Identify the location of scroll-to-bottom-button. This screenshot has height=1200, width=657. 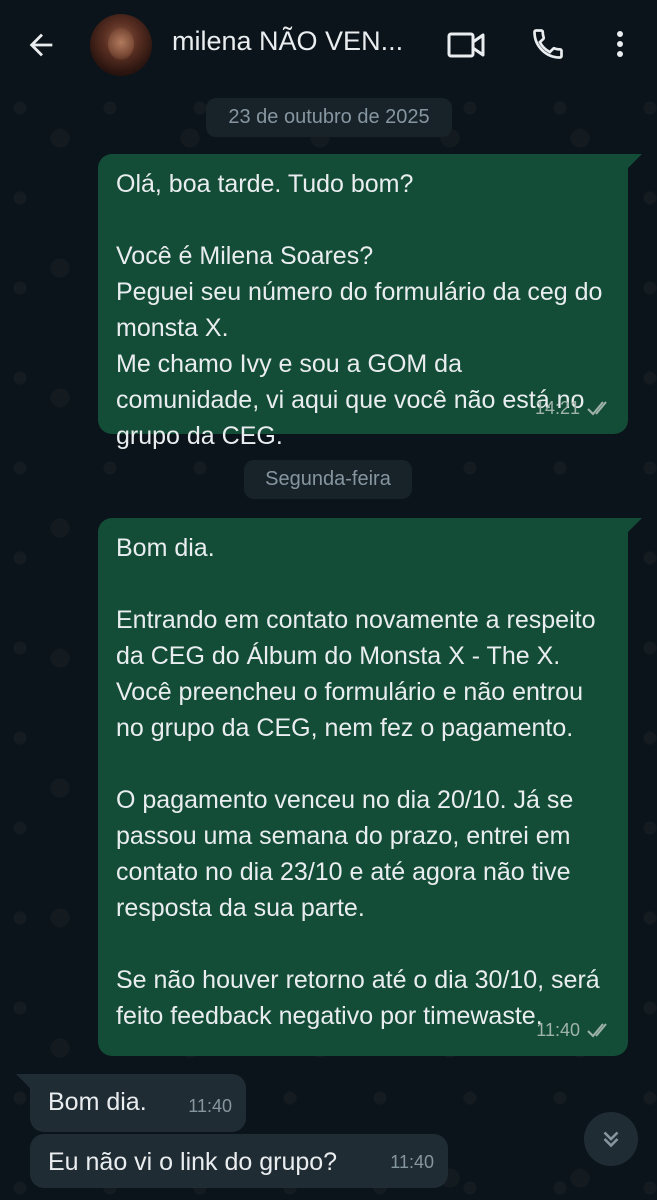
(611, 1139).